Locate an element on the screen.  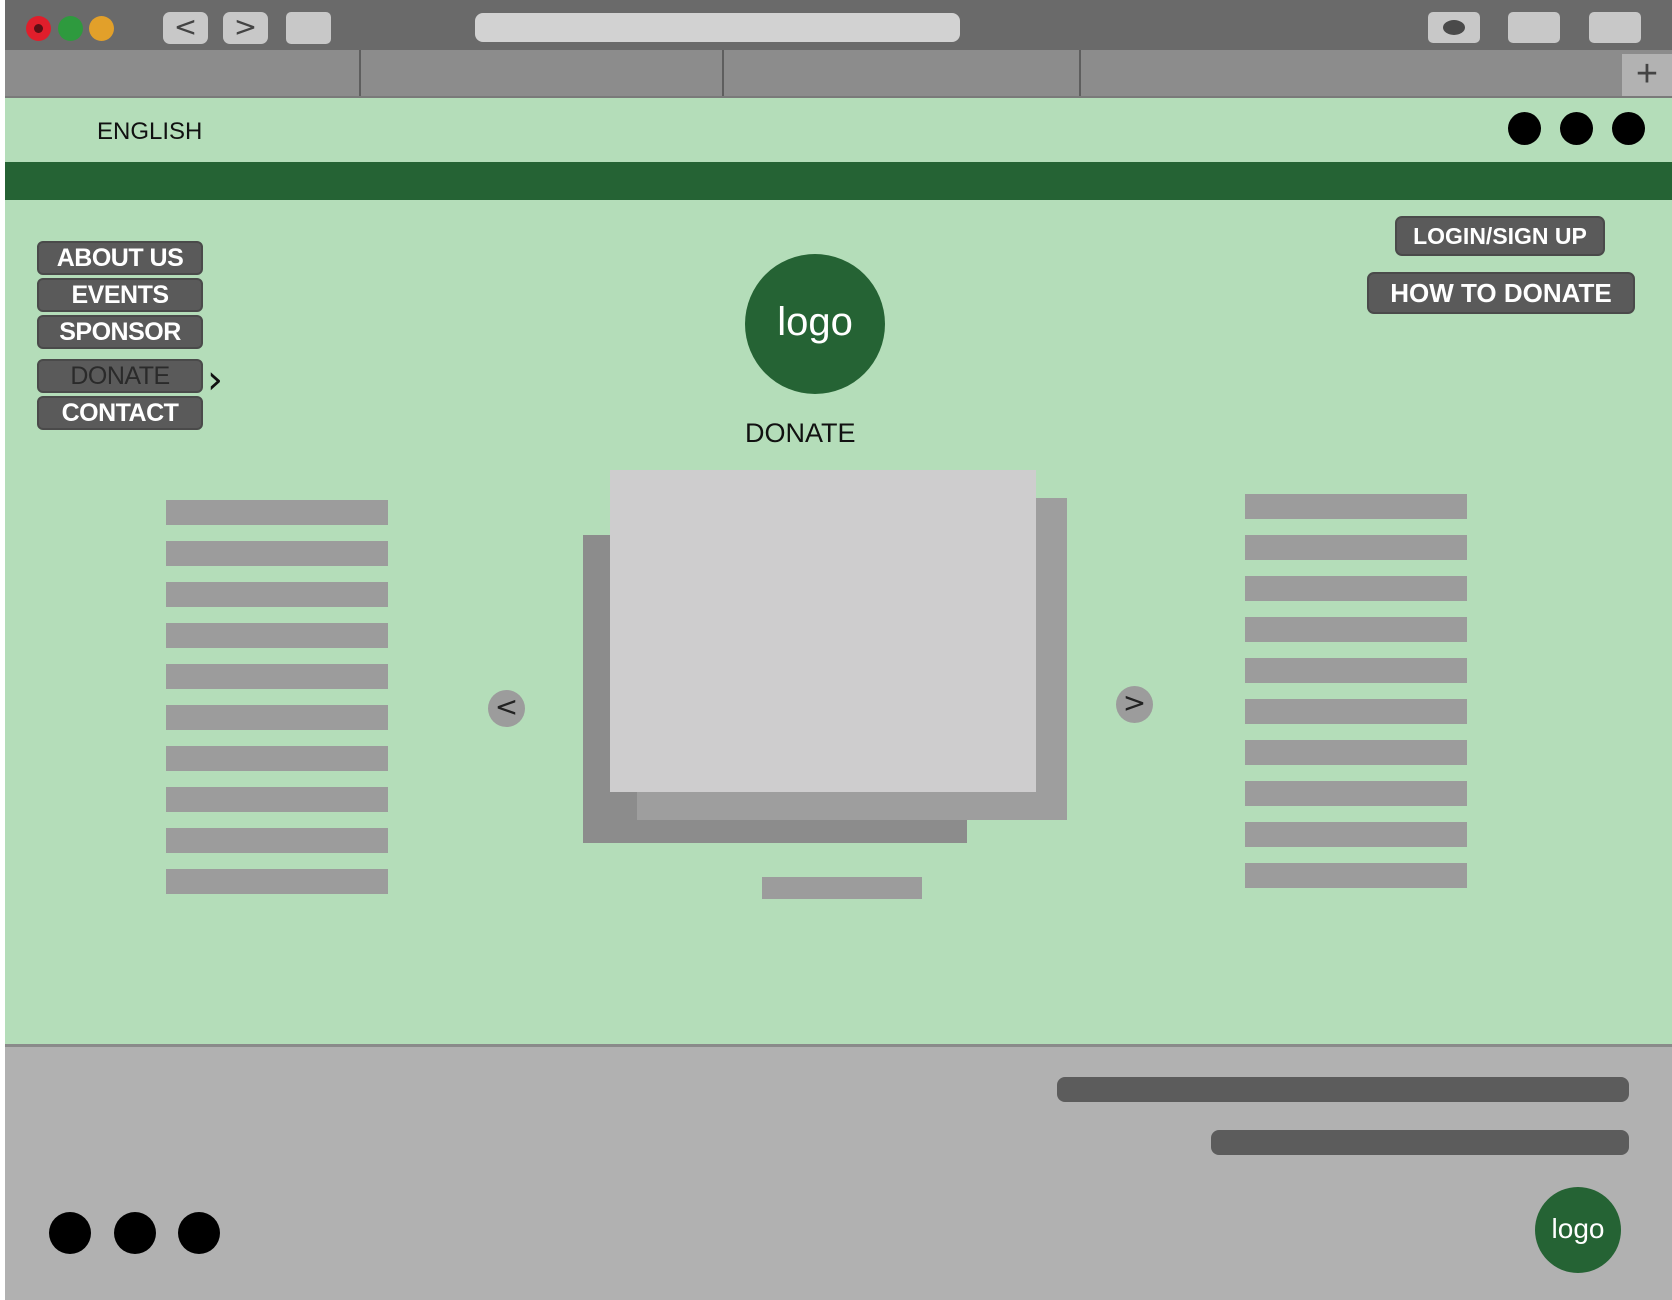
site-logo: logo is located at coordinates (815, 324).